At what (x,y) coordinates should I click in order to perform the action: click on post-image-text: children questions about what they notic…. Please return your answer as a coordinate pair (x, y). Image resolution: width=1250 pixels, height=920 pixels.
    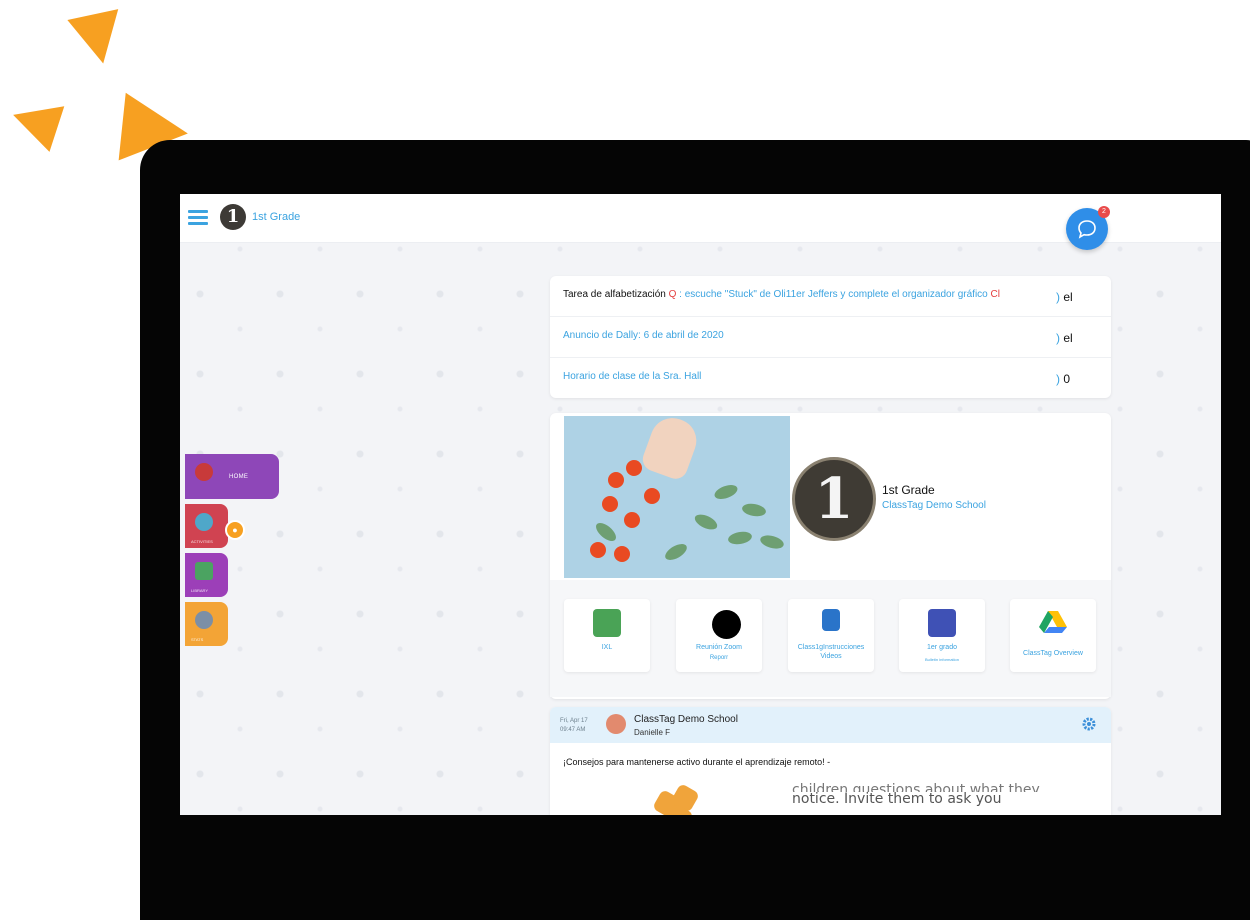
    Looking at the image, I should click on (916, 794).